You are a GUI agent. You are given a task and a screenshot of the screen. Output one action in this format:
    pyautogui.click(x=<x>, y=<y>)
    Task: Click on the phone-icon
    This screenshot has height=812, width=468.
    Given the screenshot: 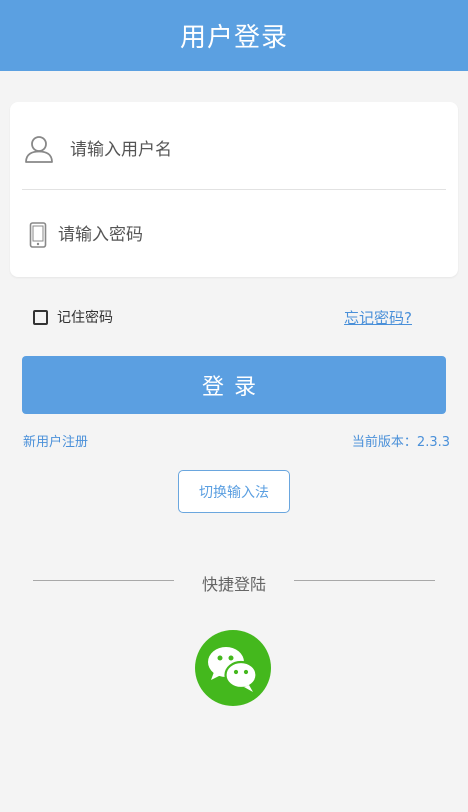 What is the action you would take?
    pyautogui.click(x=38, y=235)
    